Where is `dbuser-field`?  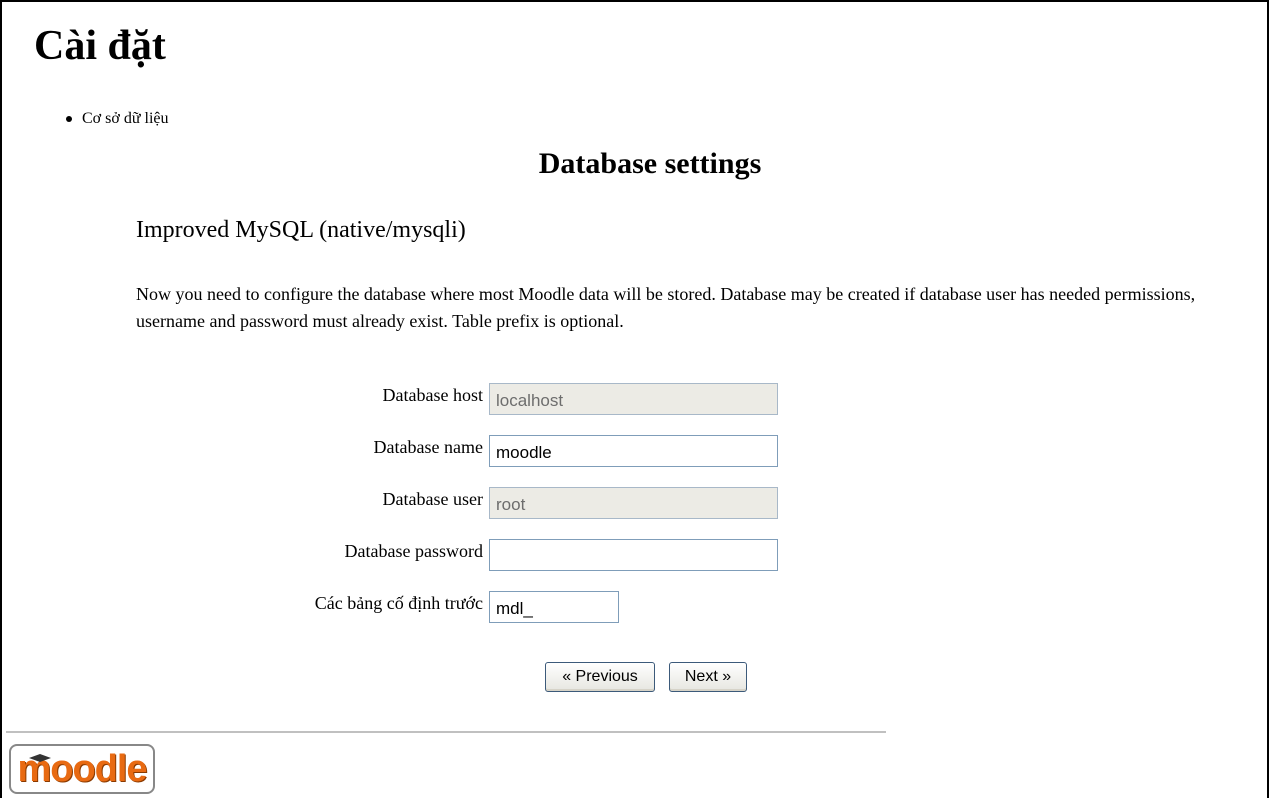
dbuser-field is located at coordinates (633, 503).